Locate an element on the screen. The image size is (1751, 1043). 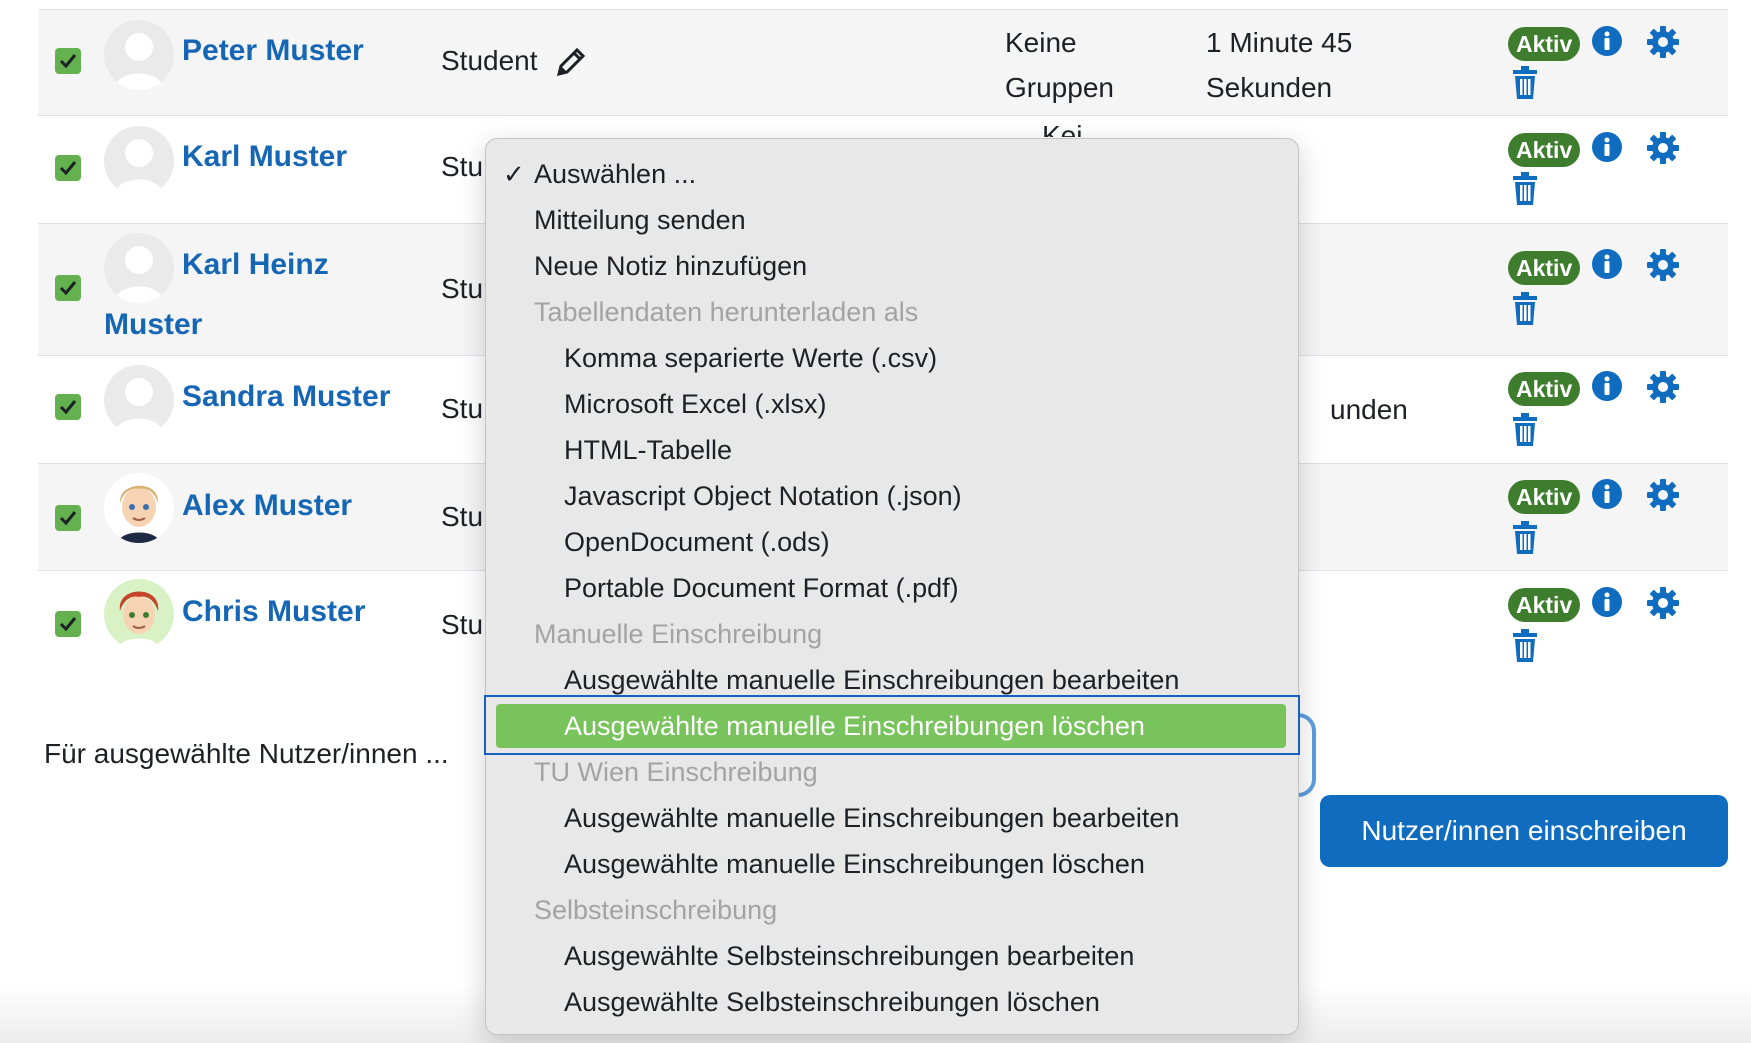
user-name-link: Karl Heinz is located at coordinates (255, 265).